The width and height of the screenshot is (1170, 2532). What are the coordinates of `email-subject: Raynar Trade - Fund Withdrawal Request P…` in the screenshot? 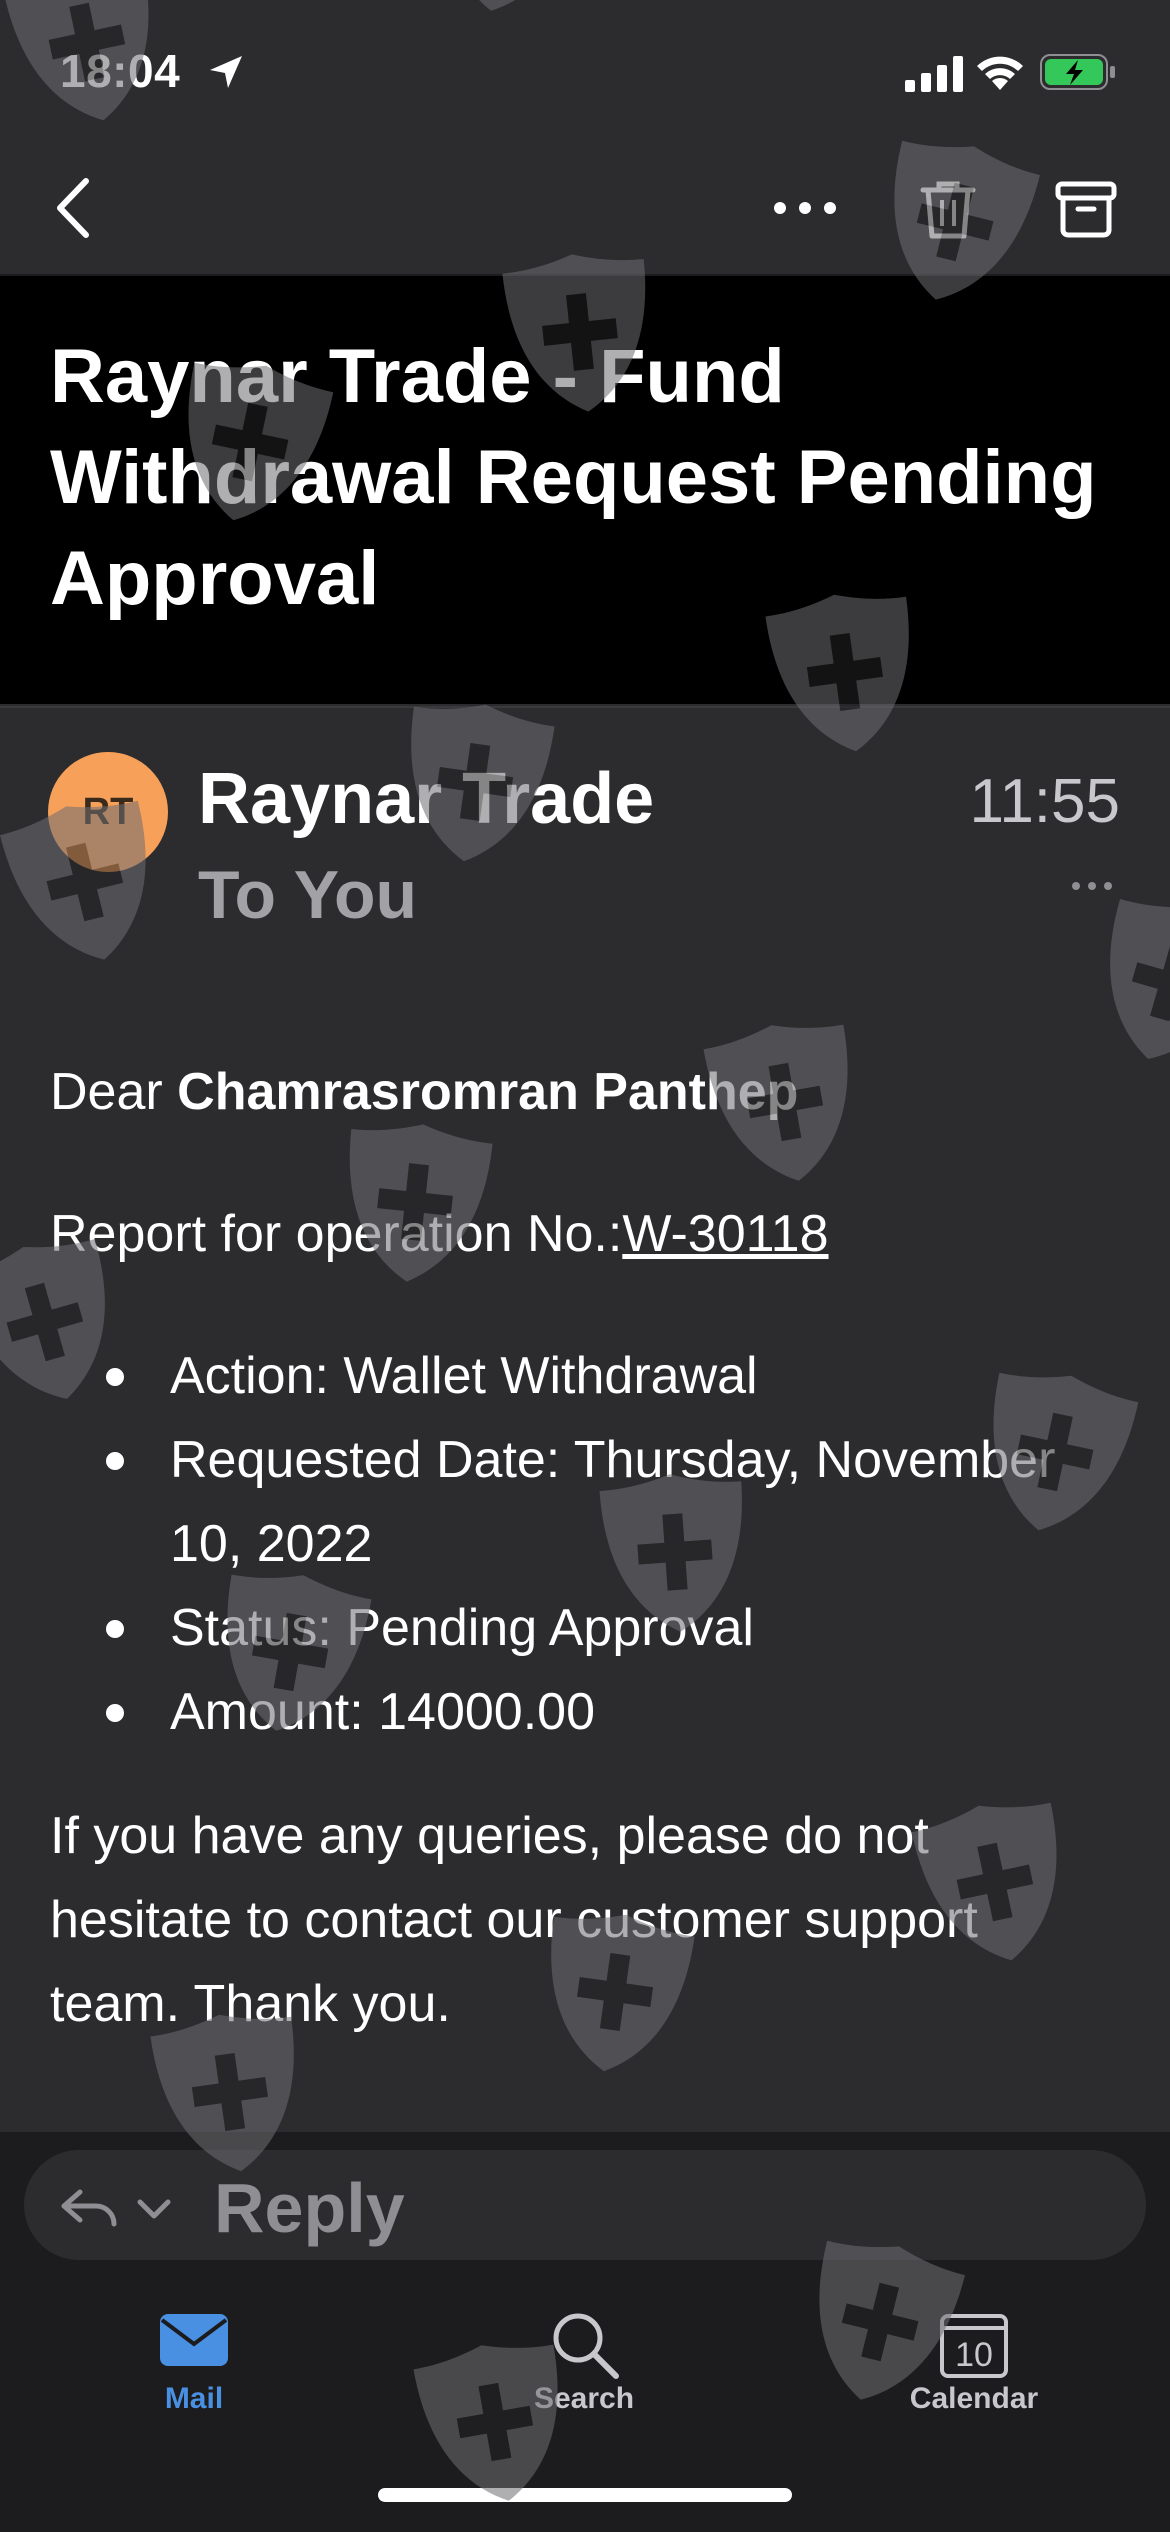 It's located at (573, 477).